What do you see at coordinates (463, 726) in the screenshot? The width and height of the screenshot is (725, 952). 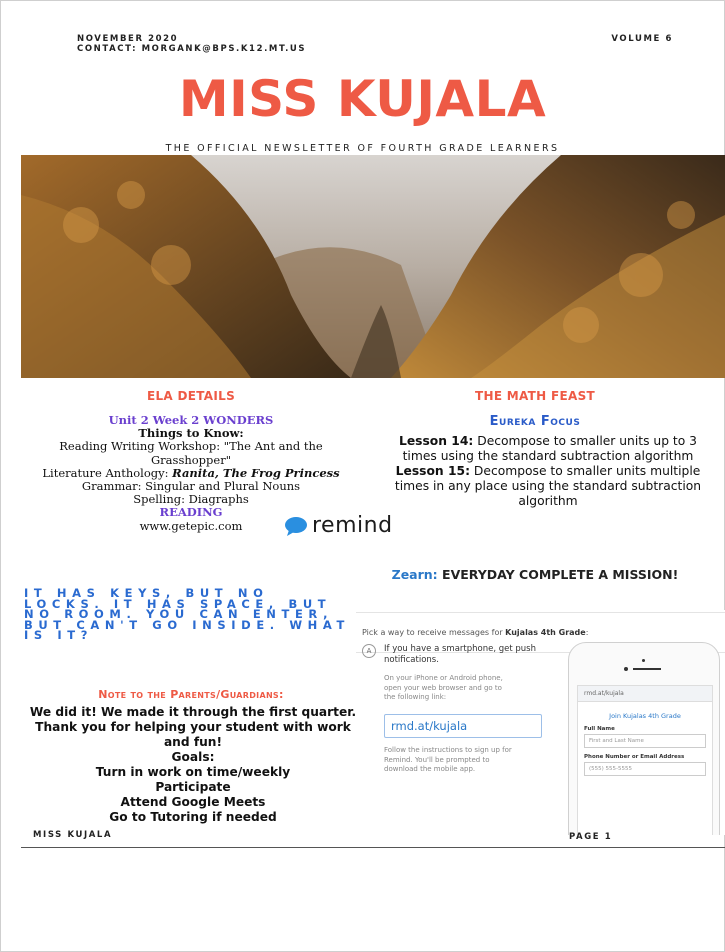 I see `remind-link: rmd.at/kujala` at bounding box center [463, 726].